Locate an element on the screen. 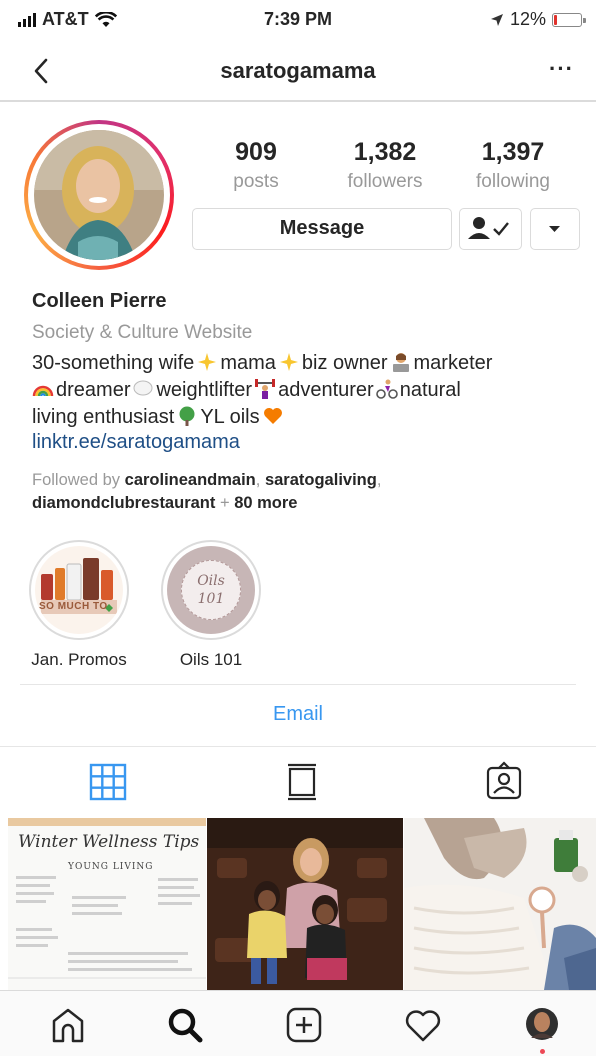 Image resolution: width=596 pixels, height=1056 pixels. story-highlight-oils-101: Oils 101 Oils 101 is located at coordinates (211, 605).